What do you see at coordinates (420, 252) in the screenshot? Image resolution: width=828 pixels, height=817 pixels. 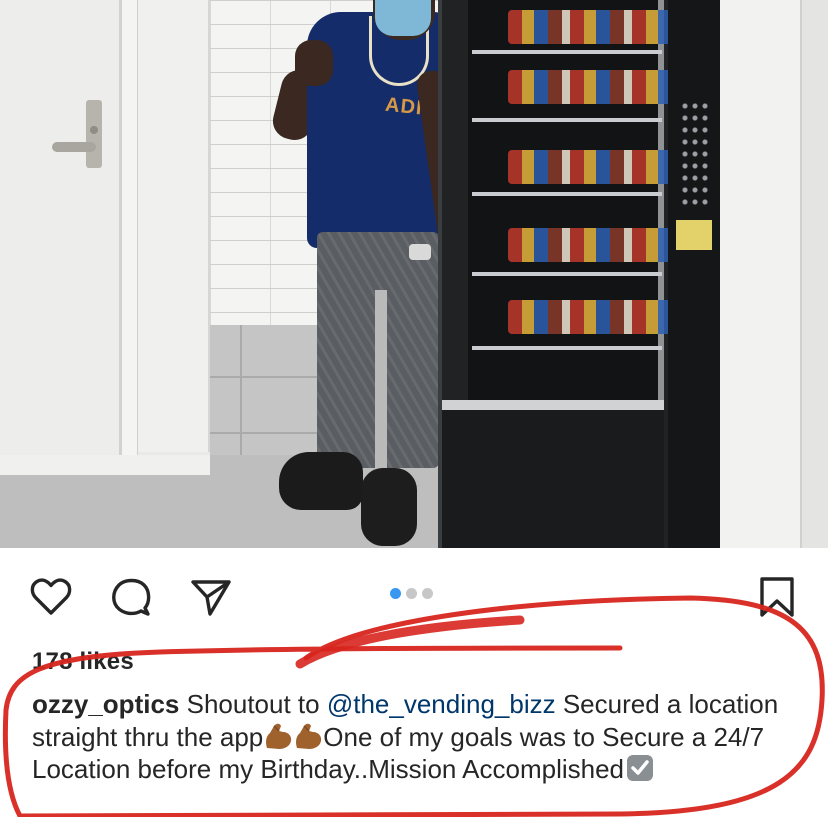 I see `person-watch` at bounding box center [420, 252].